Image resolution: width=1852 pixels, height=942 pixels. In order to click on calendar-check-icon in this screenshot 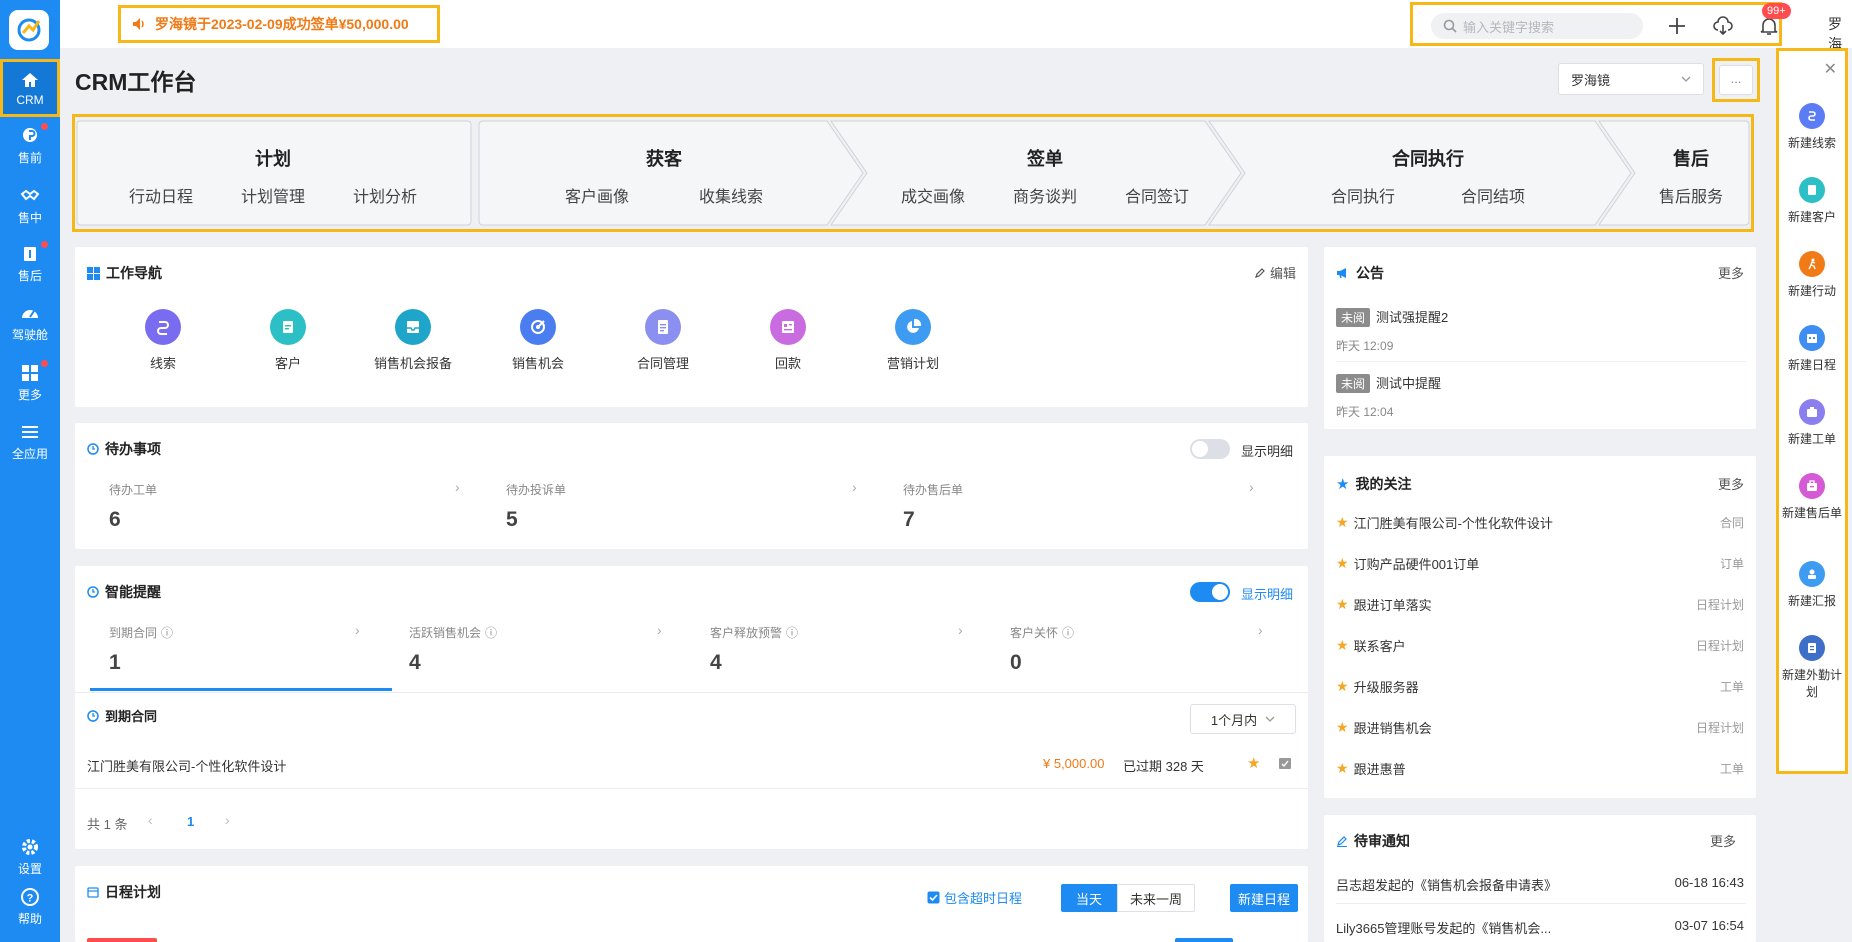, I will do `click(1285, 764)`.